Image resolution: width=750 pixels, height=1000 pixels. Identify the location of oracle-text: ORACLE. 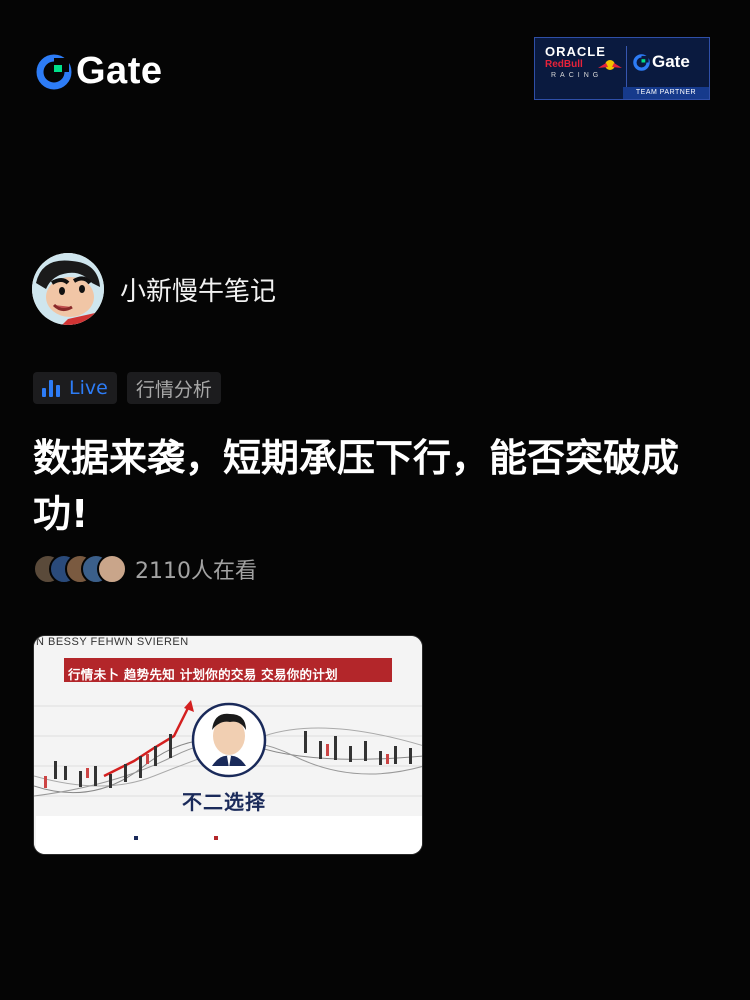
(575, 51).